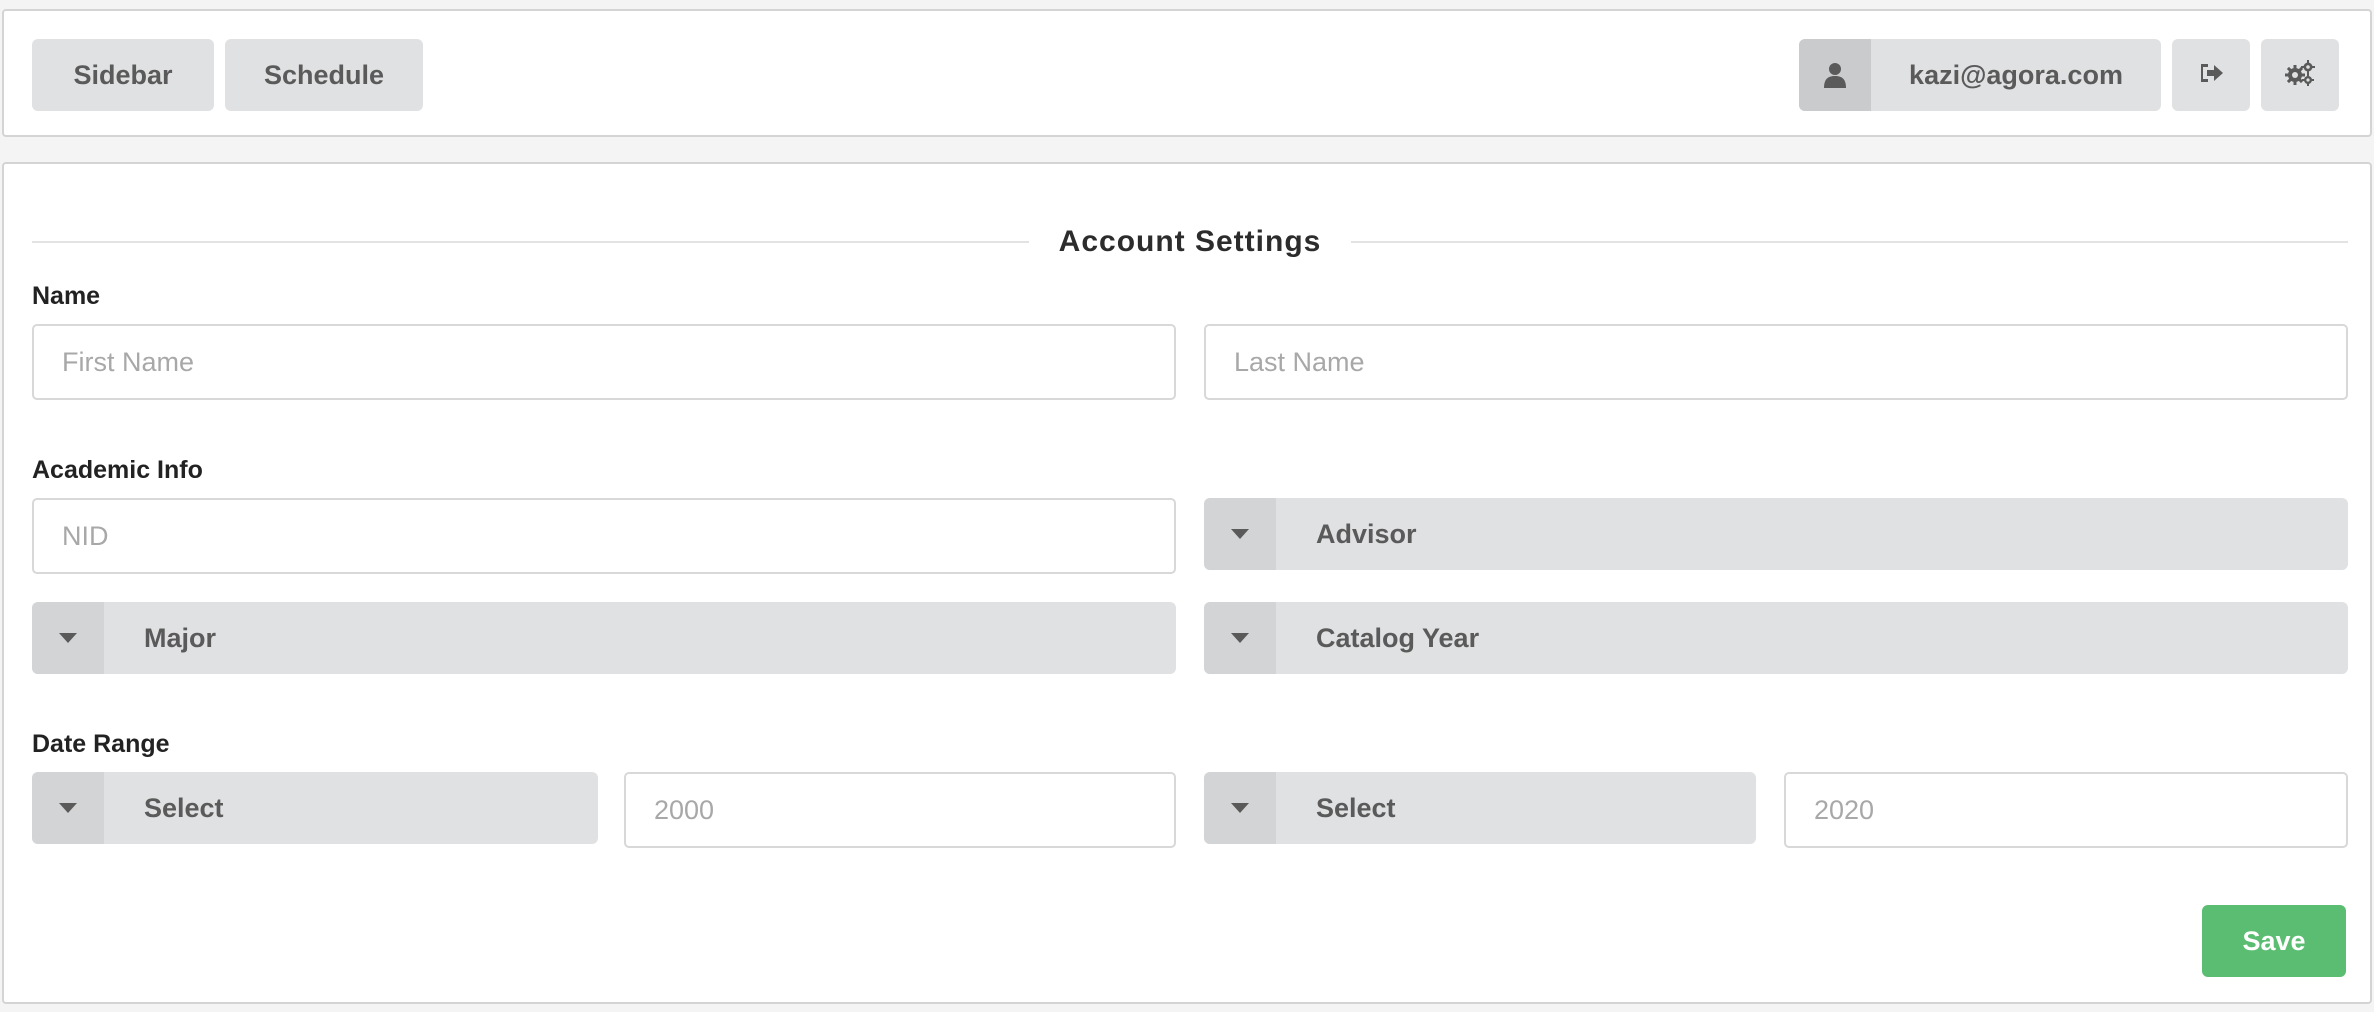 Image resolution: width=2374 pixels, height=1012 pixels. I want to click on cogs-icon, so click(2300, 75).